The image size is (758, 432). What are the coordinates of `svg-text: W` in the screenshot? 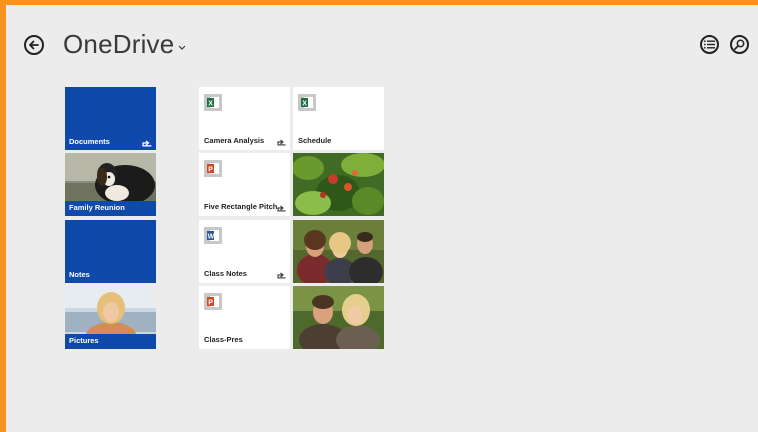 It's located at (211, 237).